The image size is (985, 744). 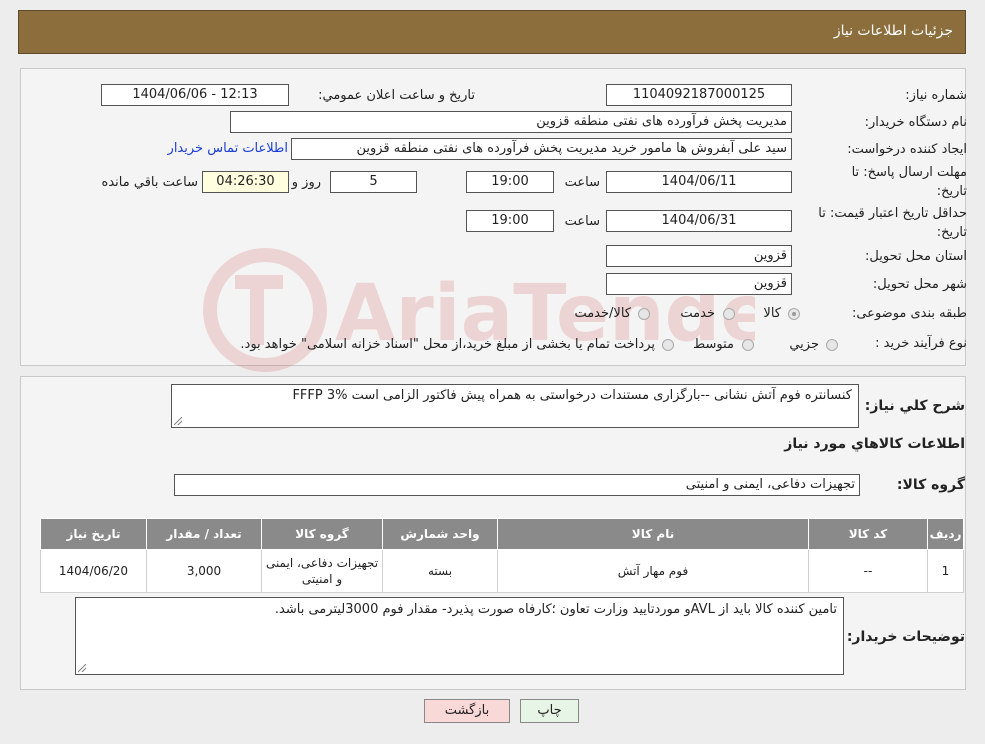 What do you see at coordinates (149, 182) in the screenshot?
I see `remaining-time-label: ساعت باقي مانده` at bounding box center [149, 182].